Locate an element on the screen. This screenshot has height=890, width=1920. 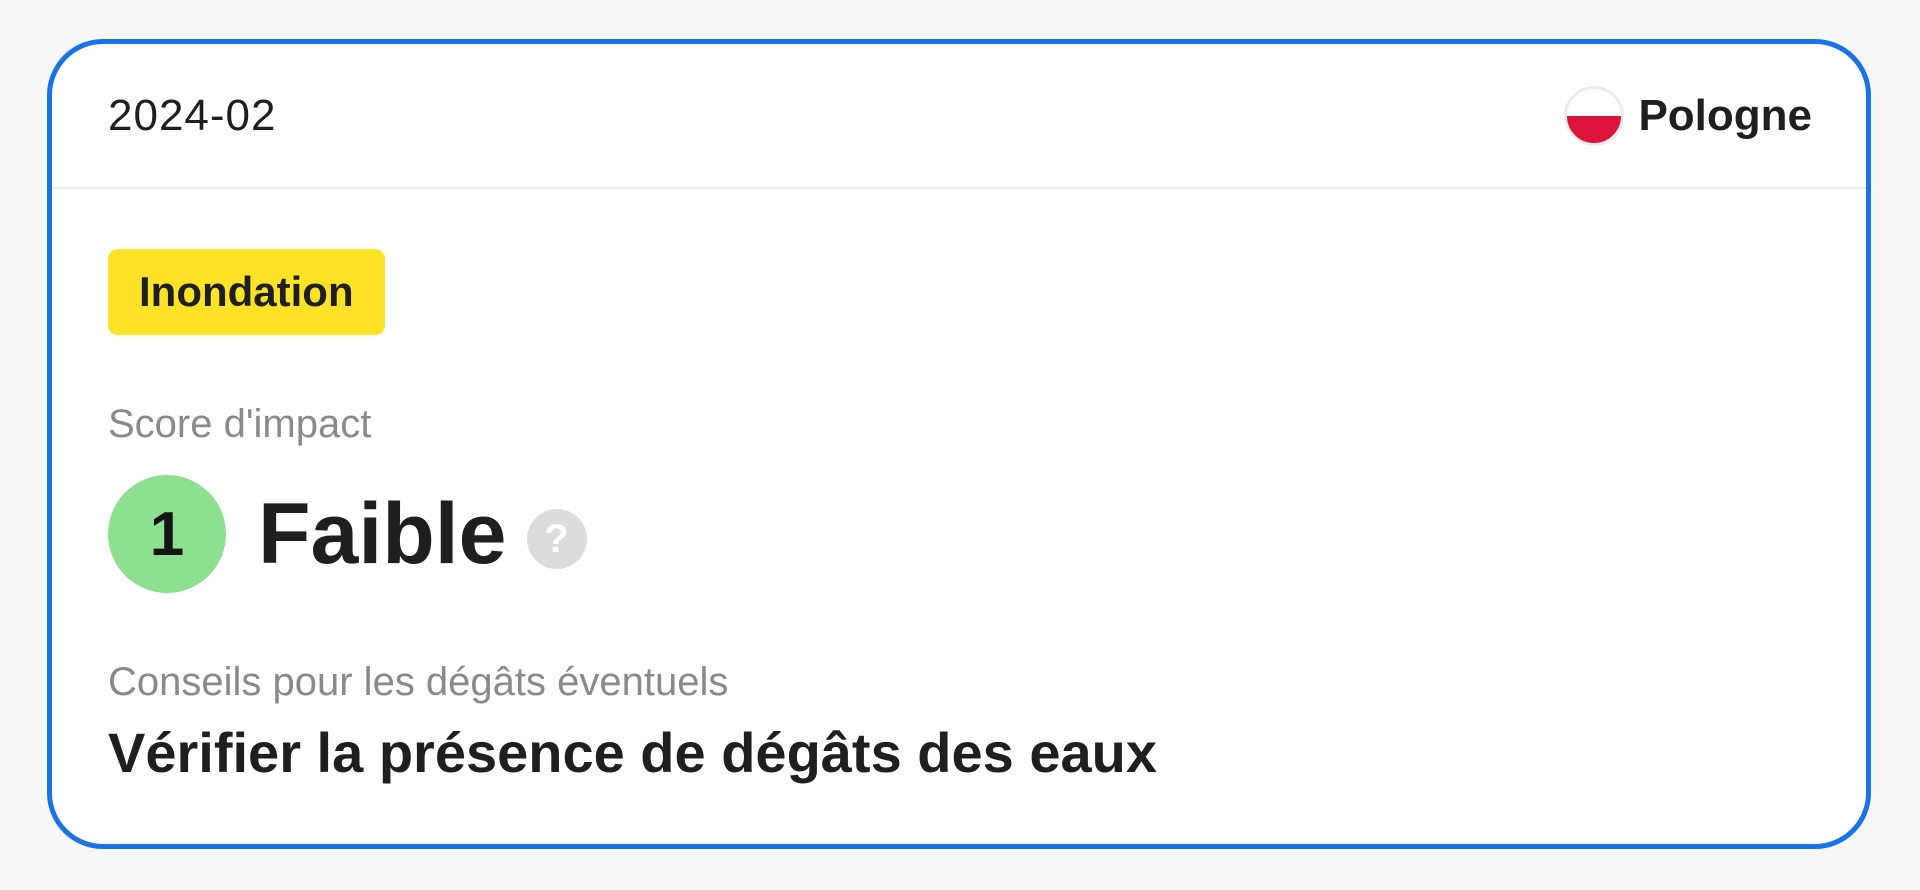
poland-flag-icon is located at coordinates (1594, 115).